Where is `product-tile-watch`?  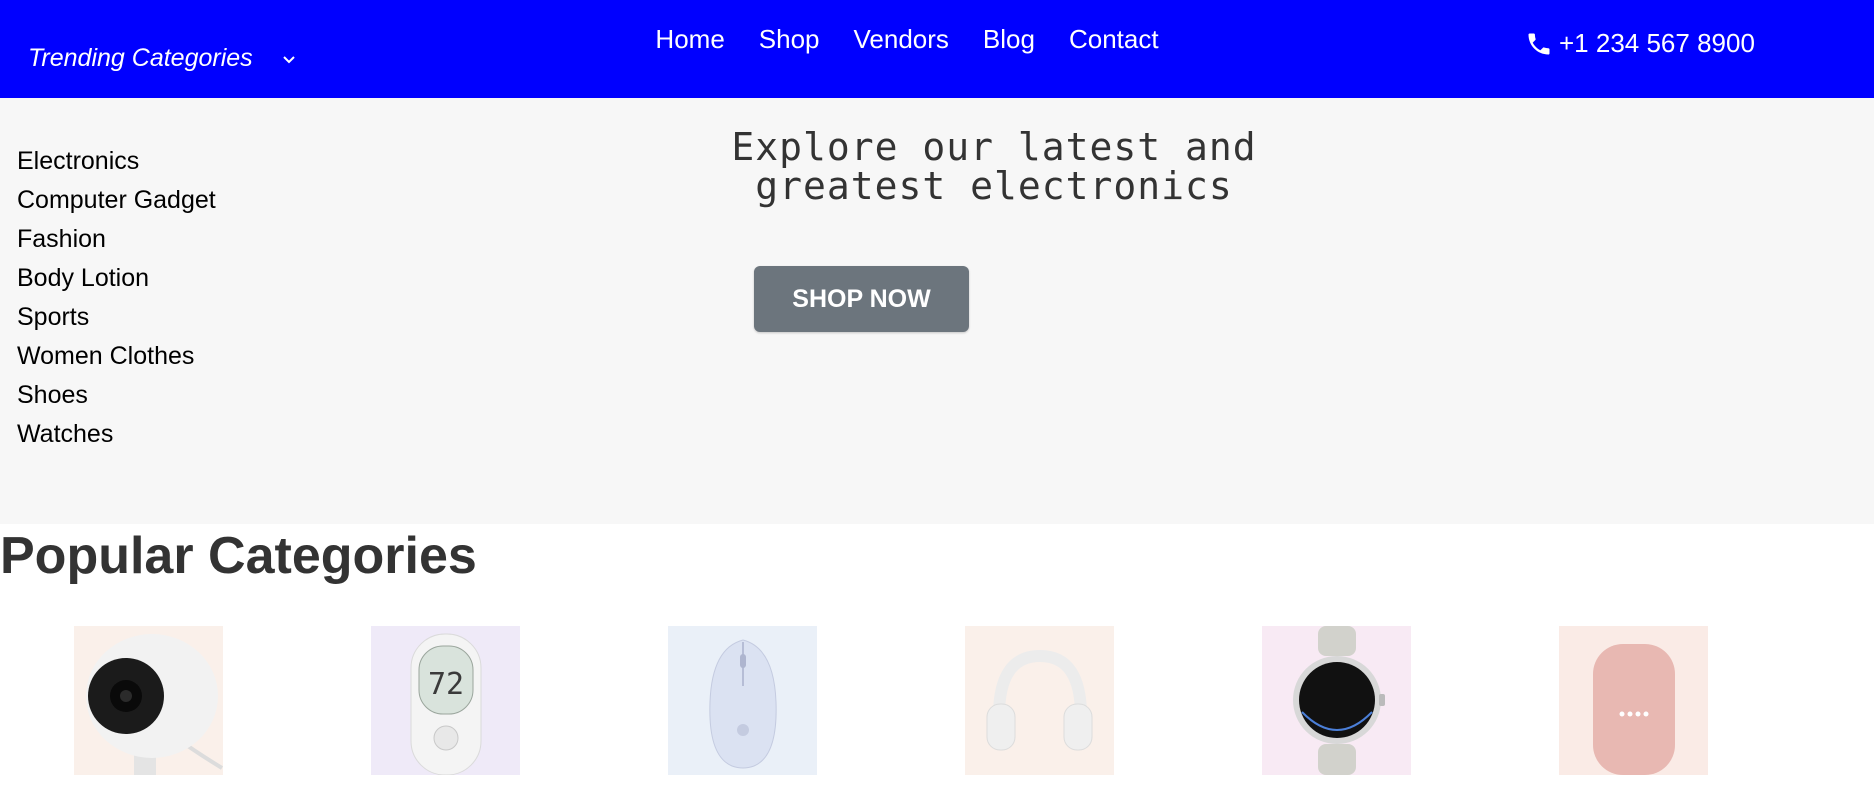 product-tile-watch is located at coordinates (1336, 700).